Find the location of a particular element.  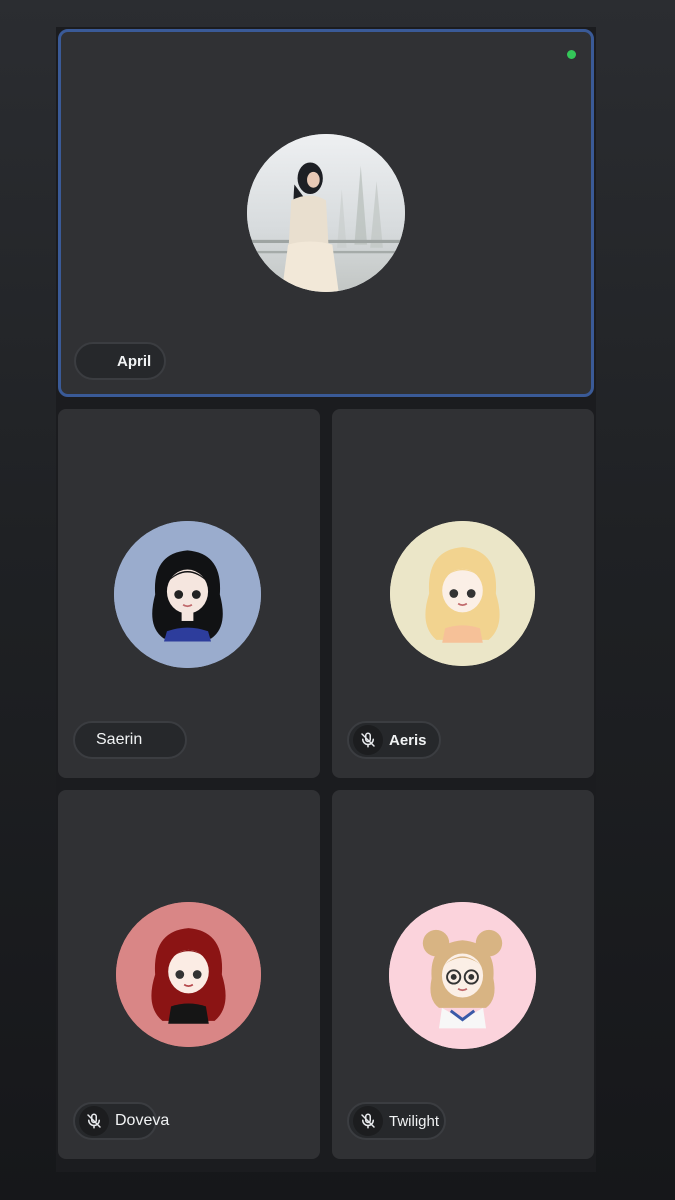

participant-tile: Saerin is located at coordinates (189, 593).